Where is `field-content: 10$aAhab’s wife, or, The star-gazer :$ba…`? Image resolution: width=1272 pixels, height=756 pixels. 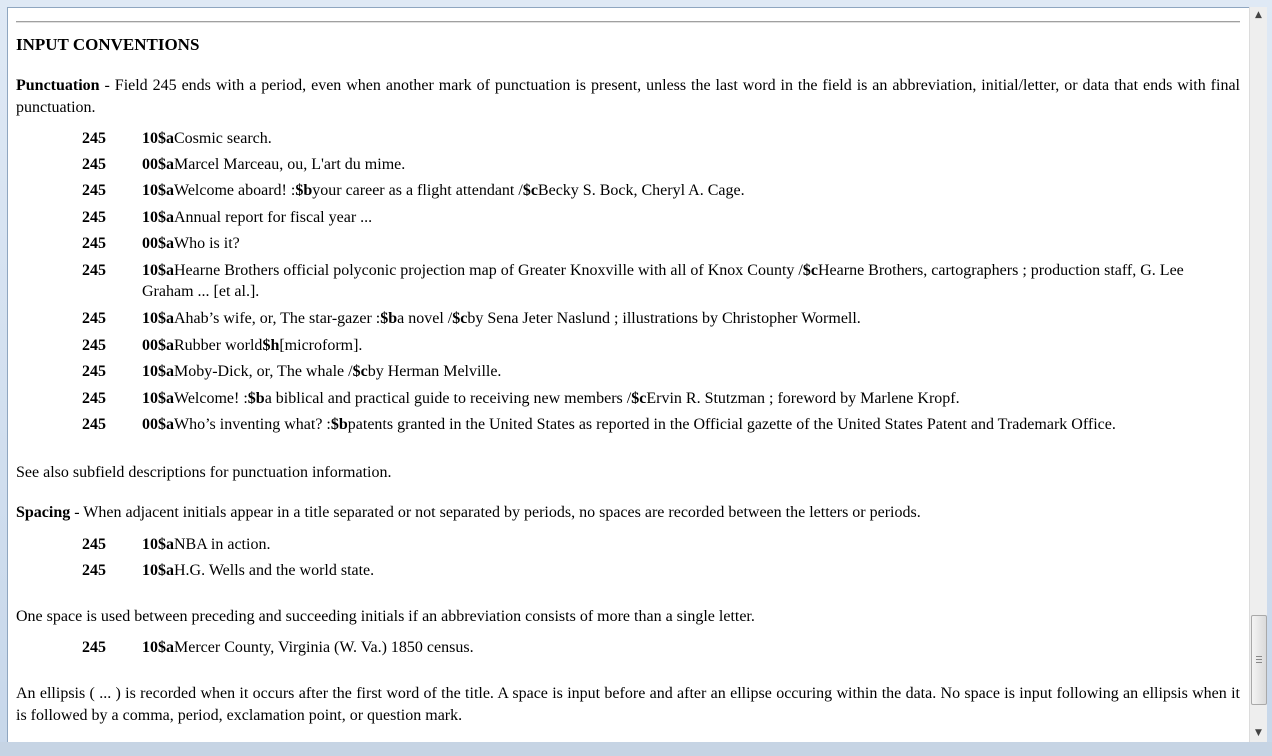 field-content: 10$aAhab’s wife, or, The star-gazer :$ba… is located at coordinates (667, 318).